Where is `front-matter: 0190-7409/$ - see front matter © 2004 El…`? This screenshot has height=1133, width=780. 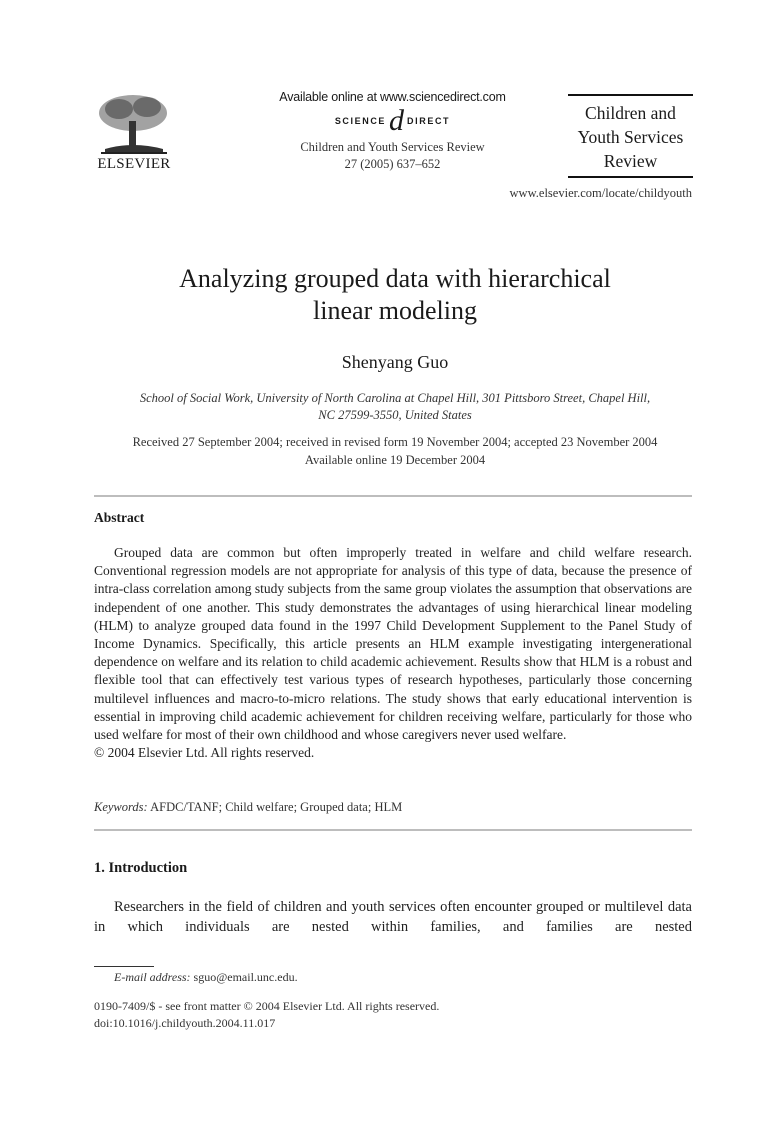 front-matter: 0190-7409/$ - see front matter © 2004 El… is located at coordinates (266, 1015).